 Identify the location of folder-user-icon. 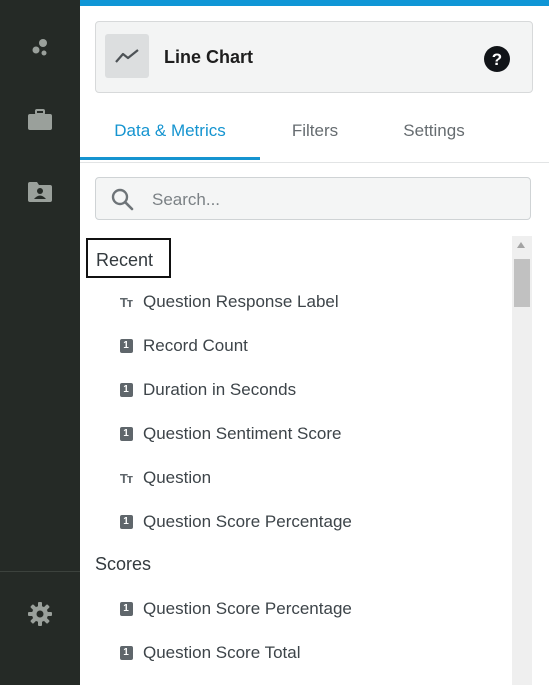
(40, 192).